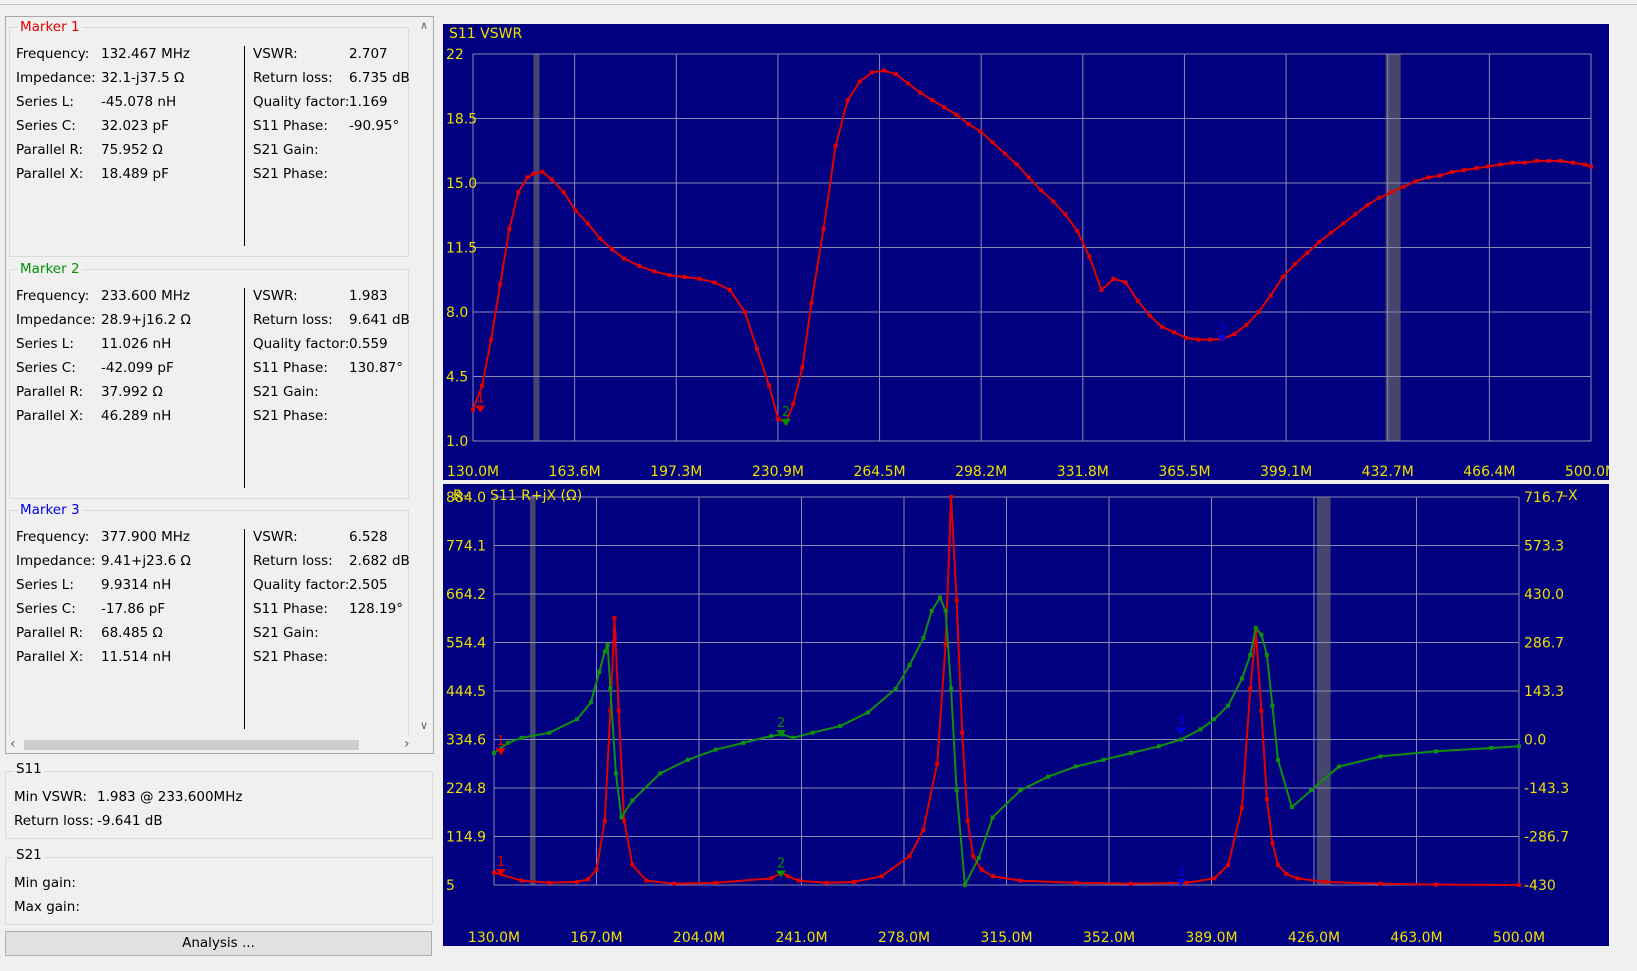 Image resolution: width=1637 pixels, height=971 pixels. Describe the element at coordinates (1544, 595) in the screenshot. I see `y2-tick-label: 430.0` at that location.